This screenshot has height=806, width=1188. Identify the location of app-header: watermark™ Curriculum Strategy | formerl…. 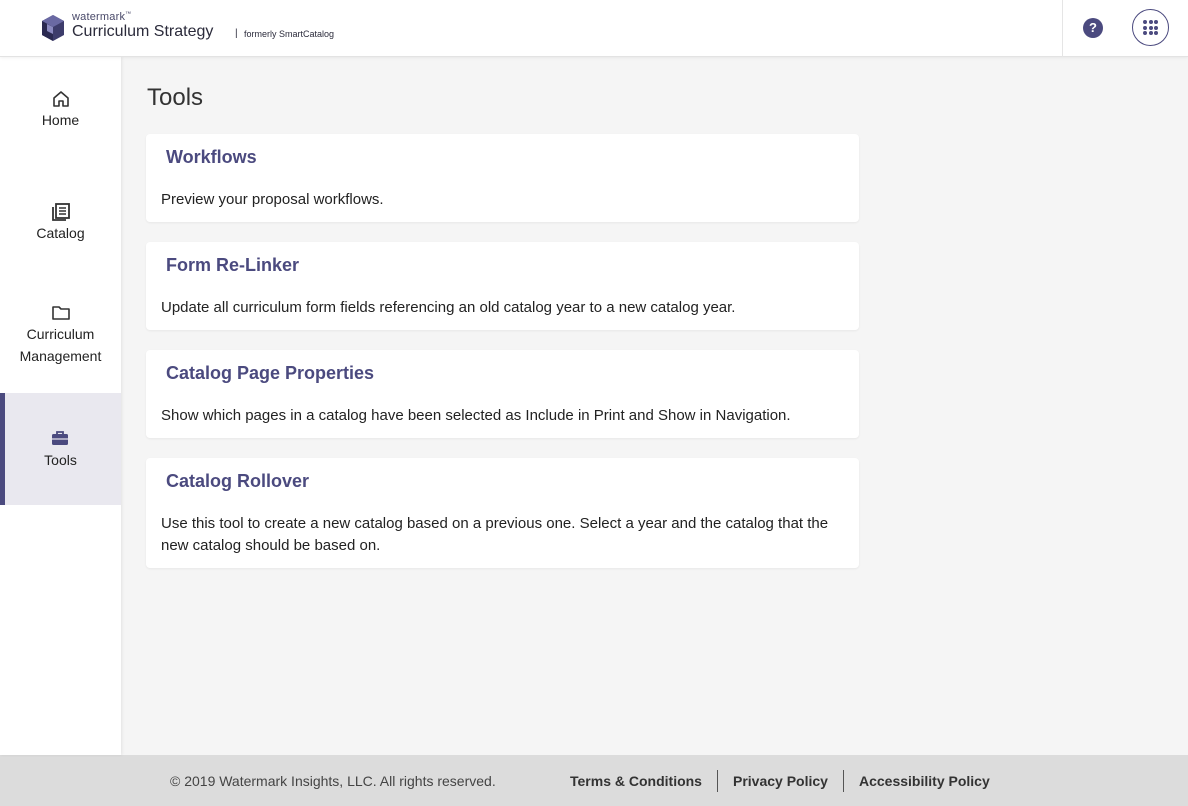
(594, 28).